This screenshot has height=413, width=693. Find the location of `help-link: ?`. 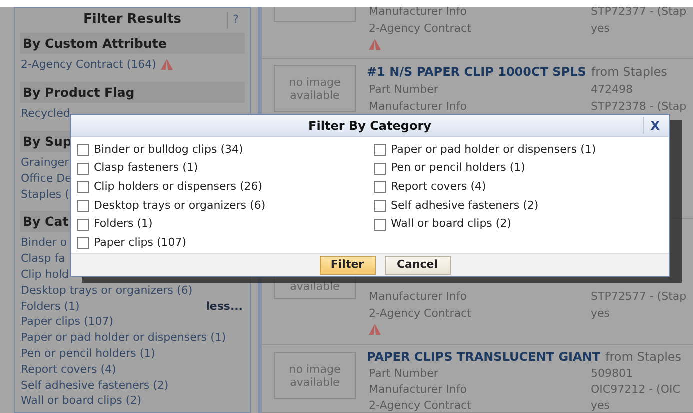

help-link: ? is located at coordinates (235, 20).